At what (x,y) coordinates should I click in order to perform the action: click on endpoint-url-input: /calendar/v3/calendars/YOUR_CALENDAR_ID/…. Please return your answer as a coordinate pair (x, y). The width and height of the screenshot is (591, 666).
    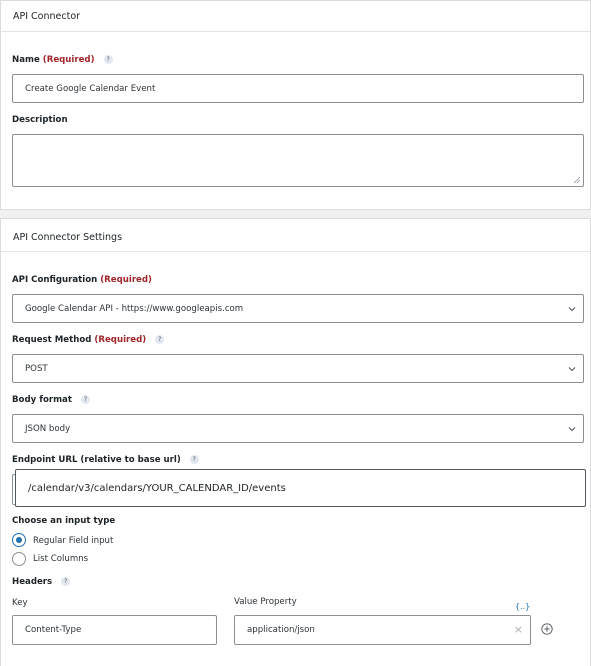
    Looking at the image, I should click on (300, 488).